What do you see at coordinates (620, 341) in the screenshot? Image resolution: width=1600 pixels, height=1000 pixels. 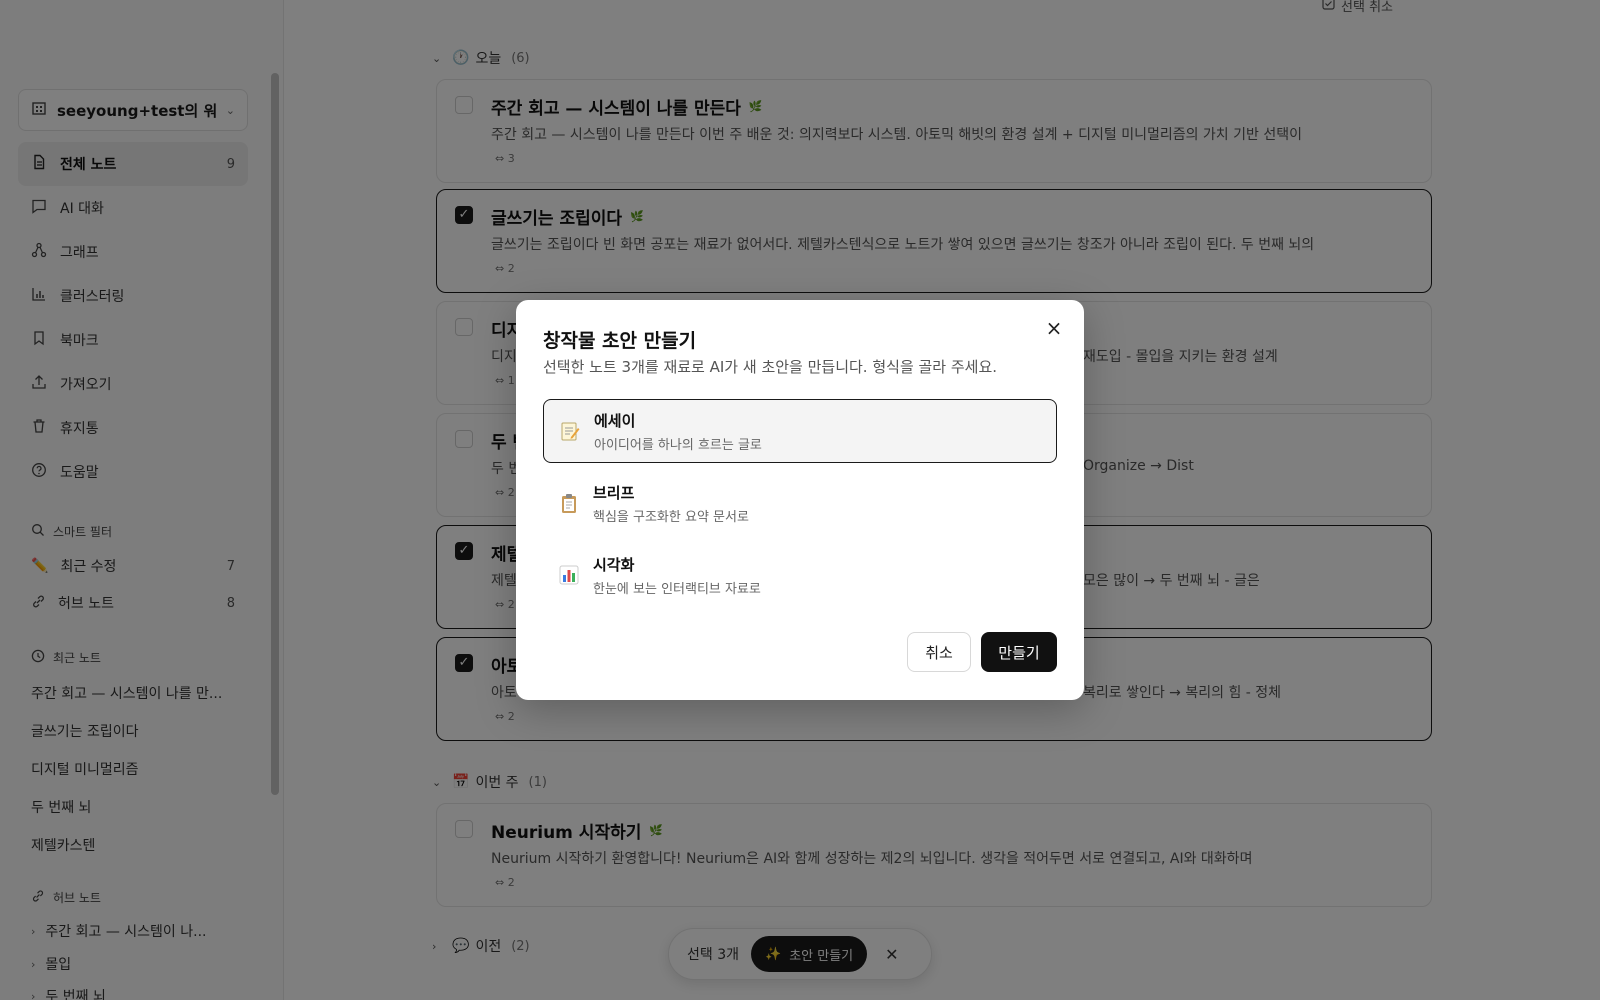 I see `dialog-title: 창작물 초안 만들기` at bounding box center [620, 341].